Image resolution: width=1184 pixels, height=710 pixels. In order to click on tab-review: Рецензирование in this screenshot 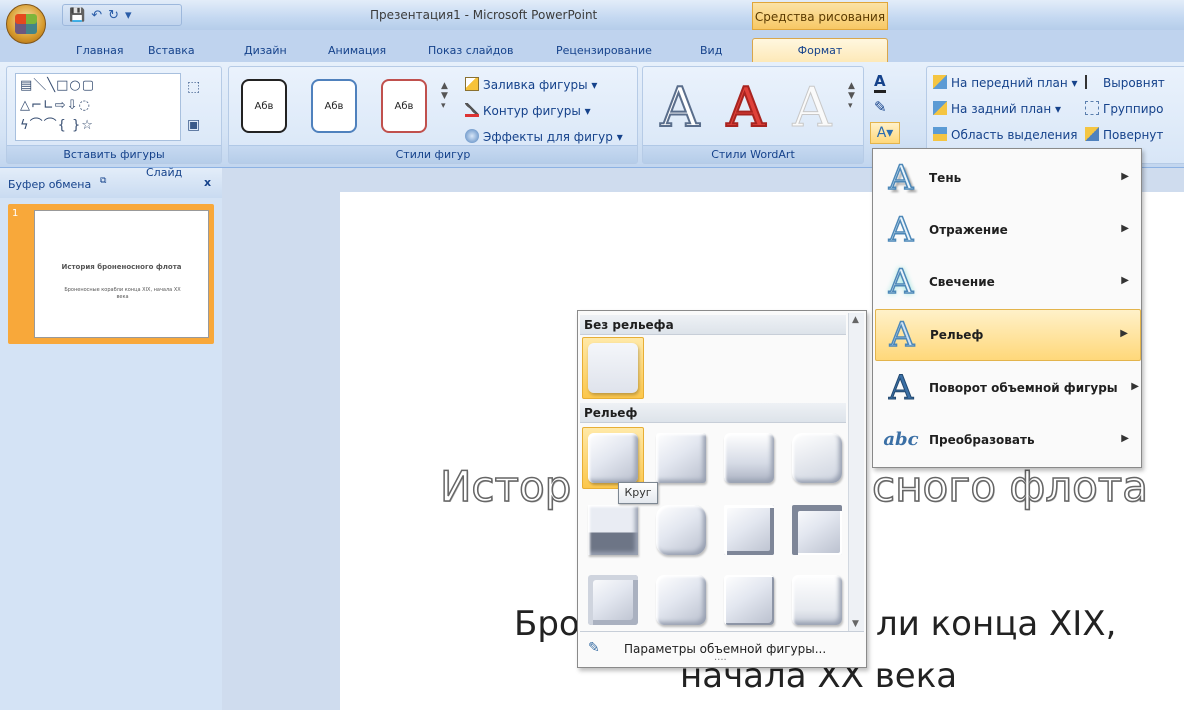, I will do `click(604, 50)`.